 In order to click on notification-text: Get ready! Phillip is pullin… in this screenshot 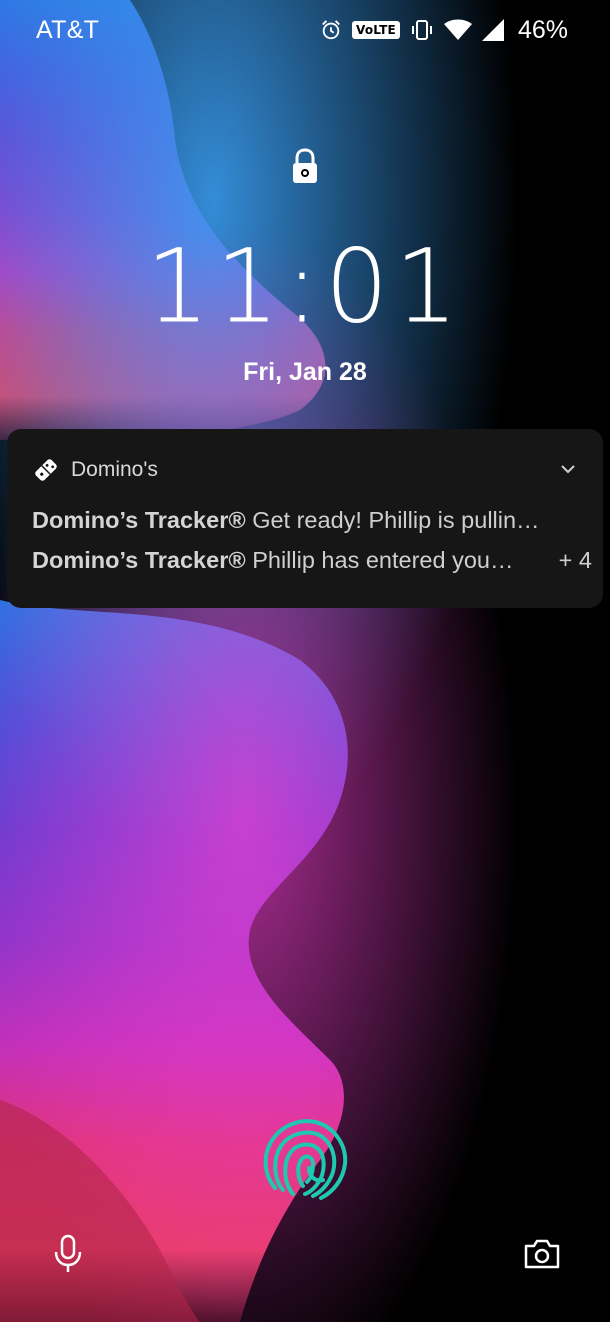, I will do `click(392, 520)`.